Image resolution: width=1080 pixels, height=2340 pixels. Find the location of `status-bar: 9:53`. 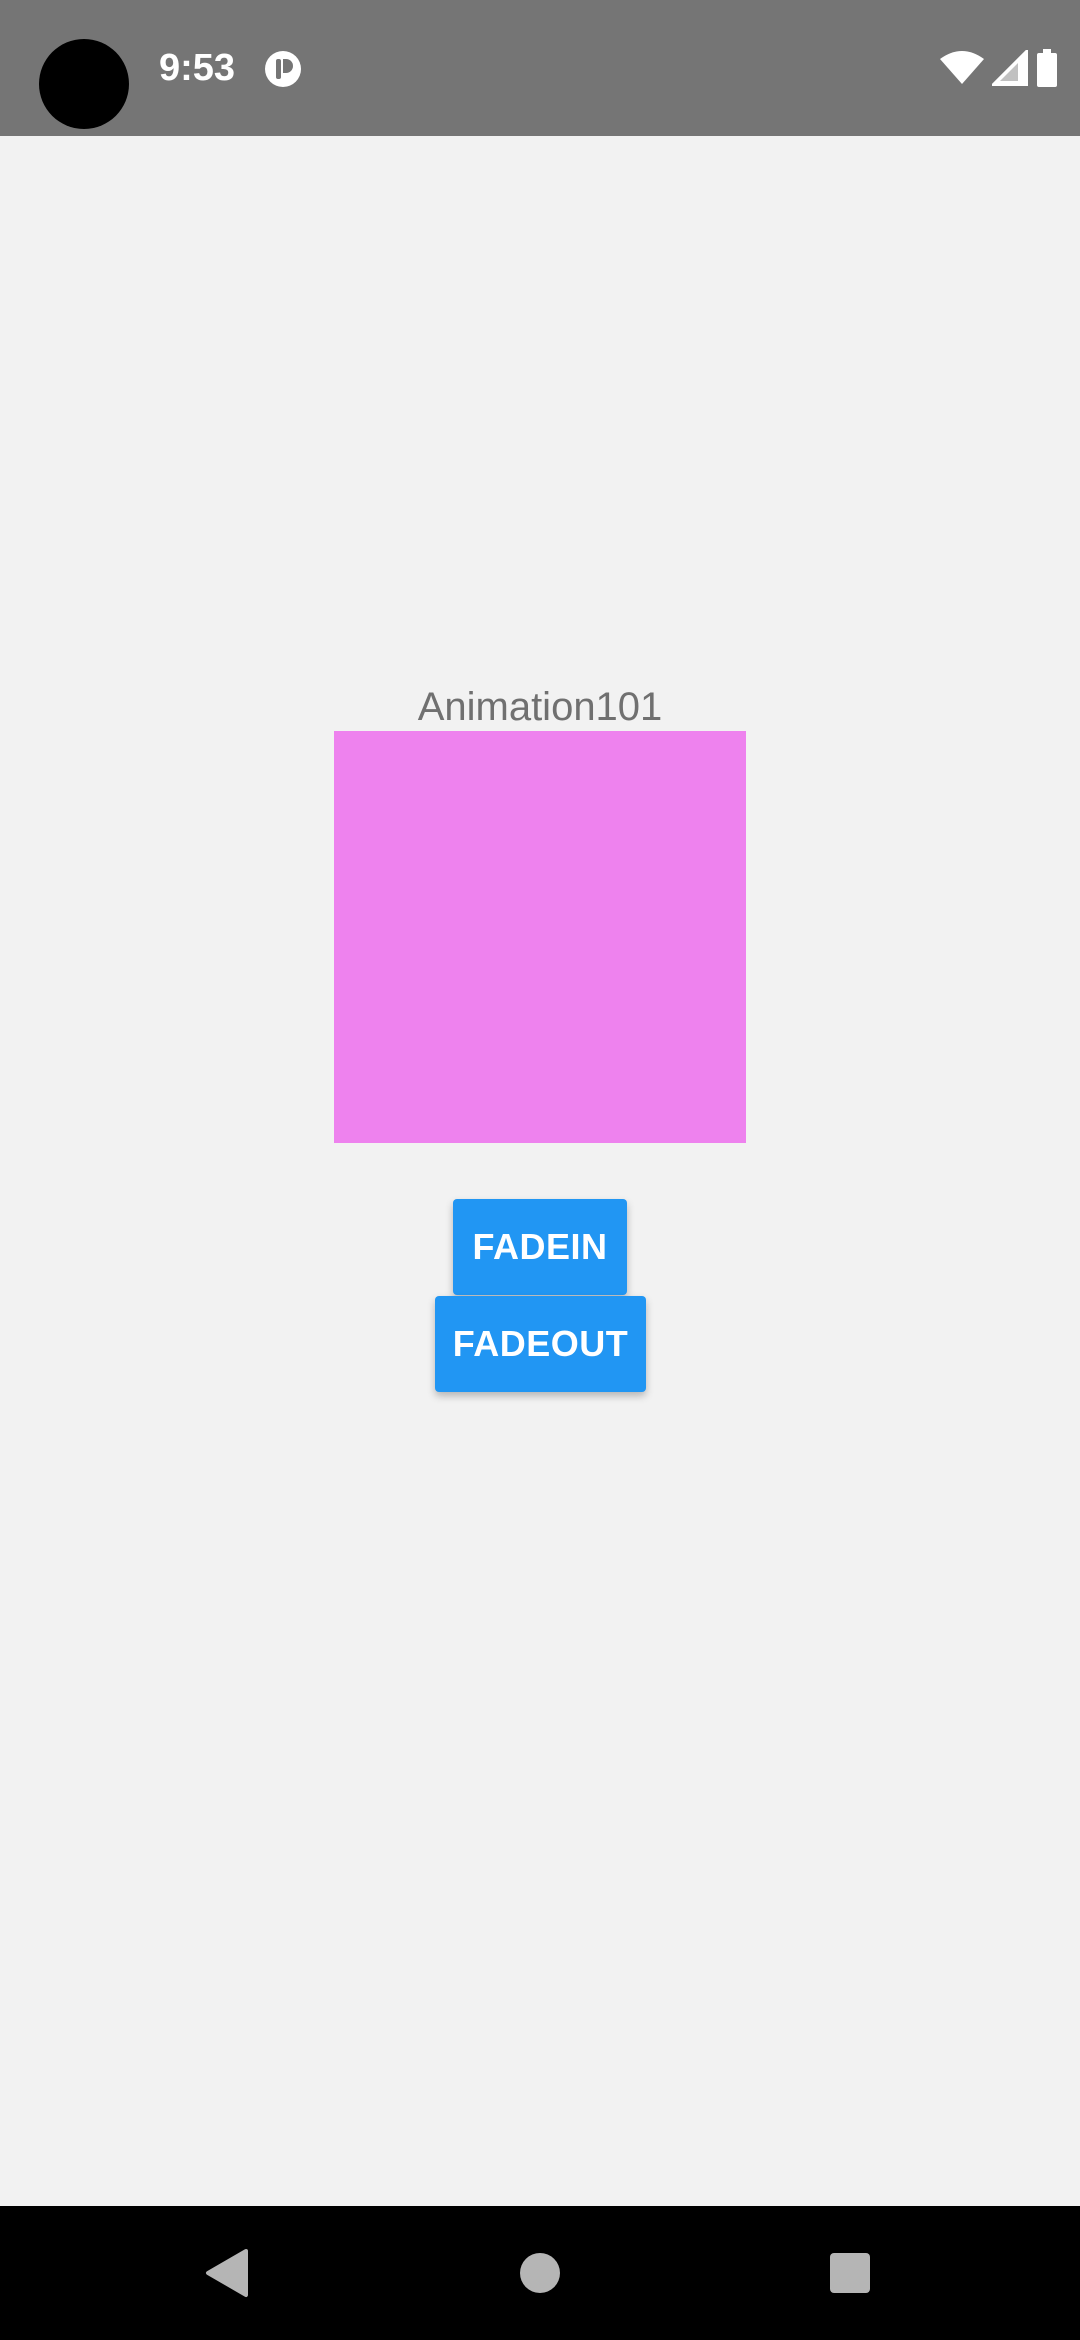

status-bar: 9:53 is located at coordinates (540, 68).